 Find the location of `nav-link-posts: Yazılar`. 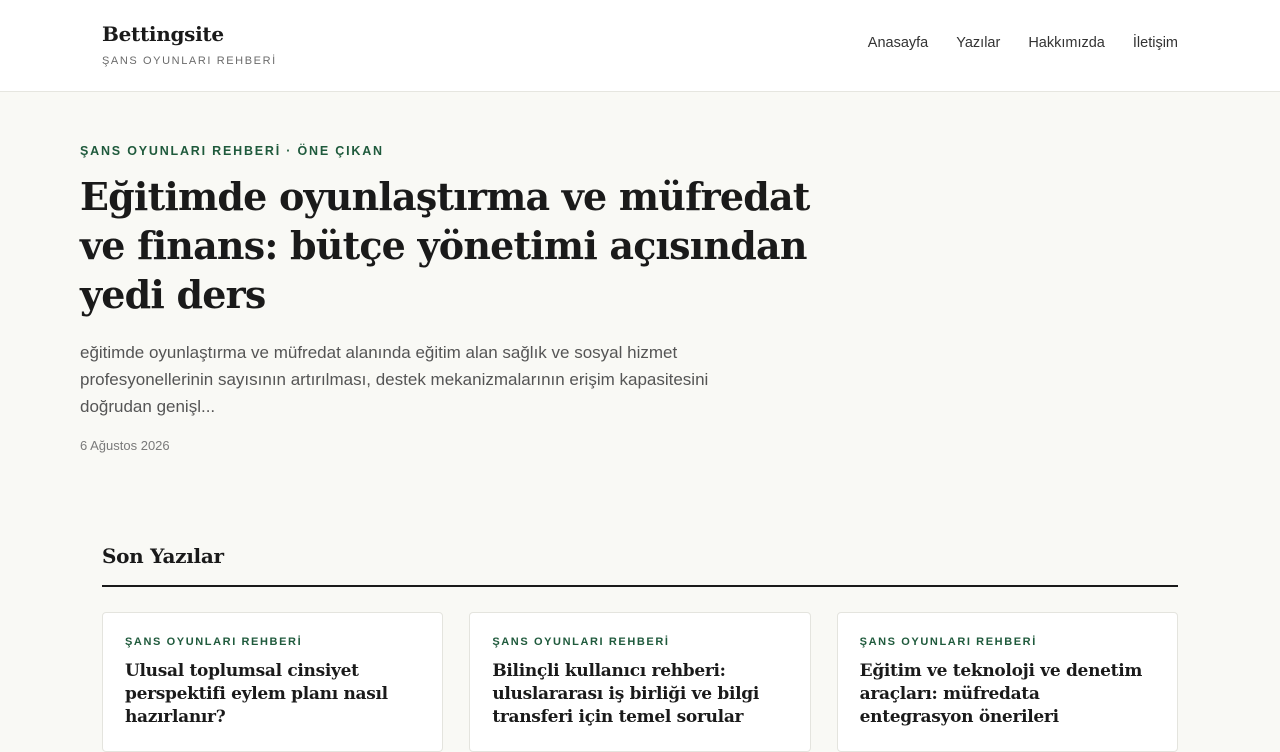

nav-link-posts: Yazılar is located at coordinates (978, 43).